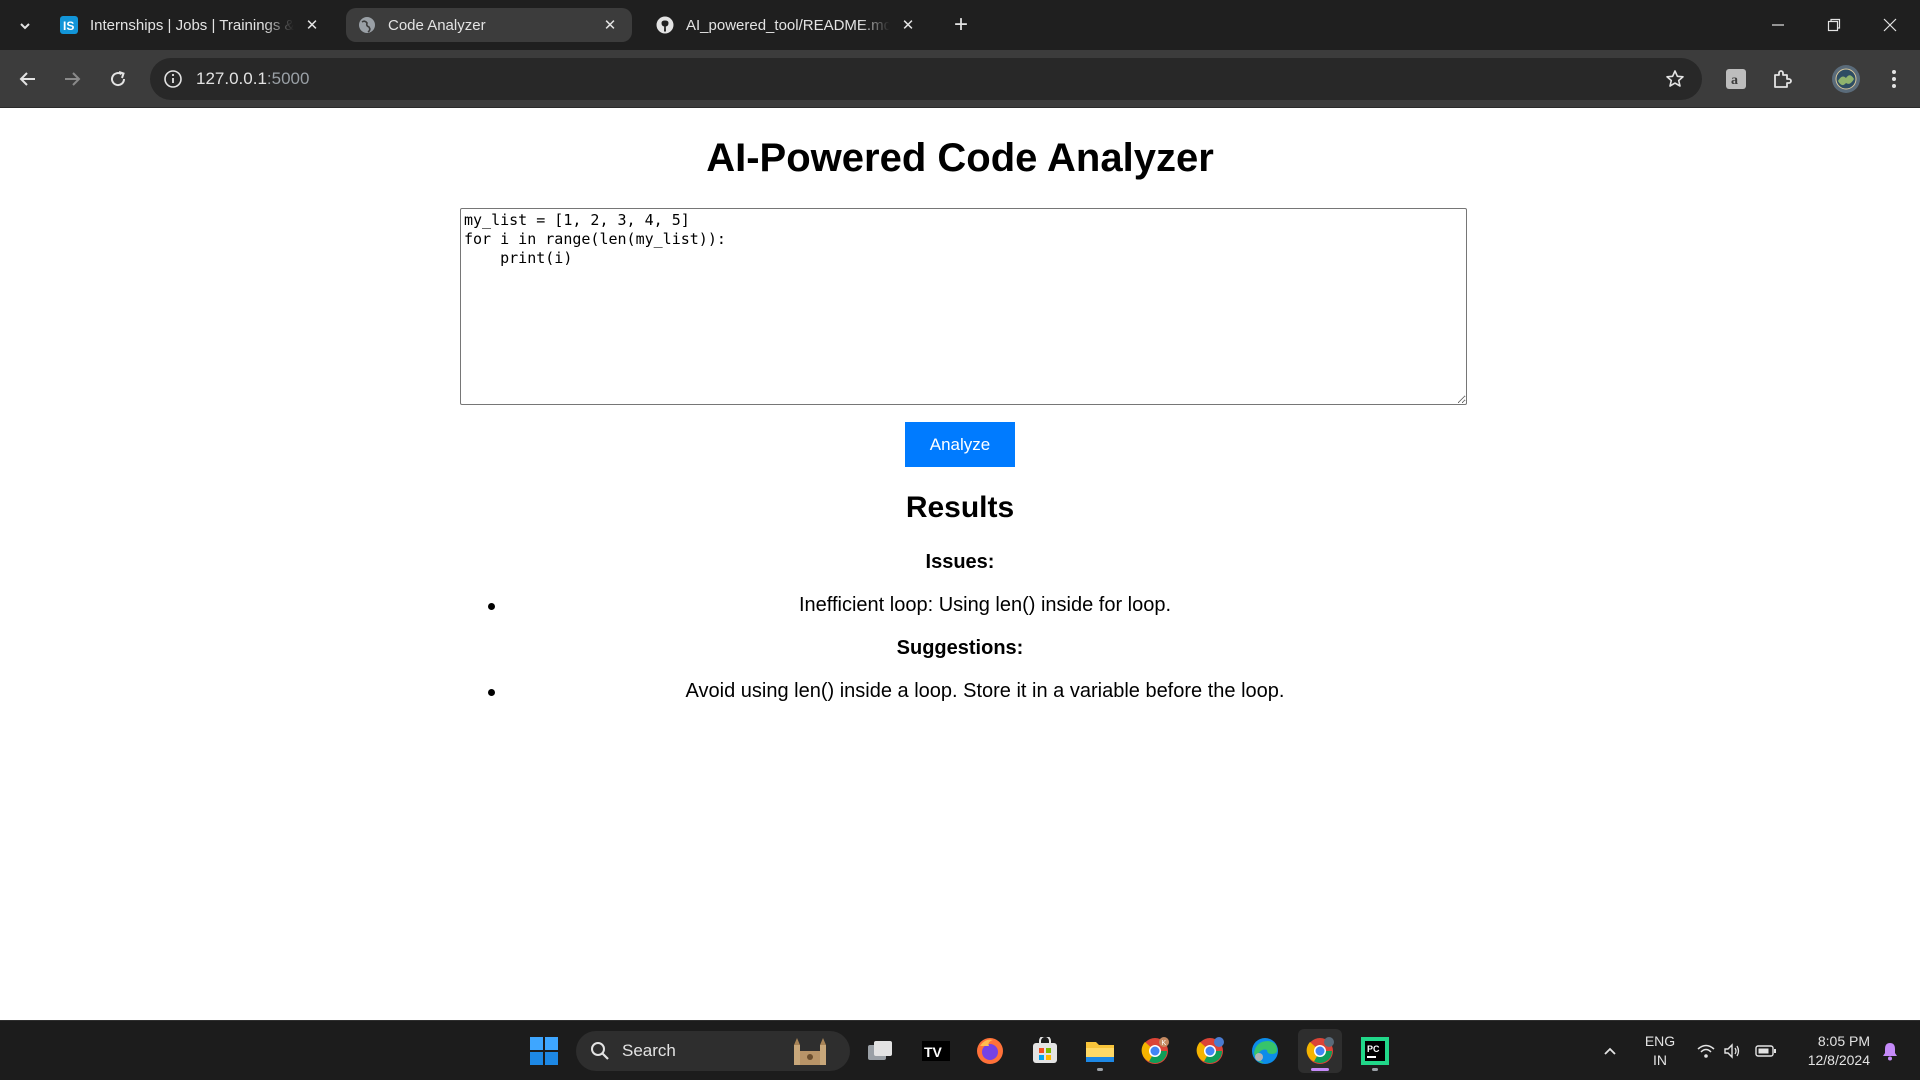 Image resolution: width=1920 pixels, height=1081 pixels. Describe the element at coordinates (72, 79) in the screenshot. I see `forward-arrow-icon` at that location.